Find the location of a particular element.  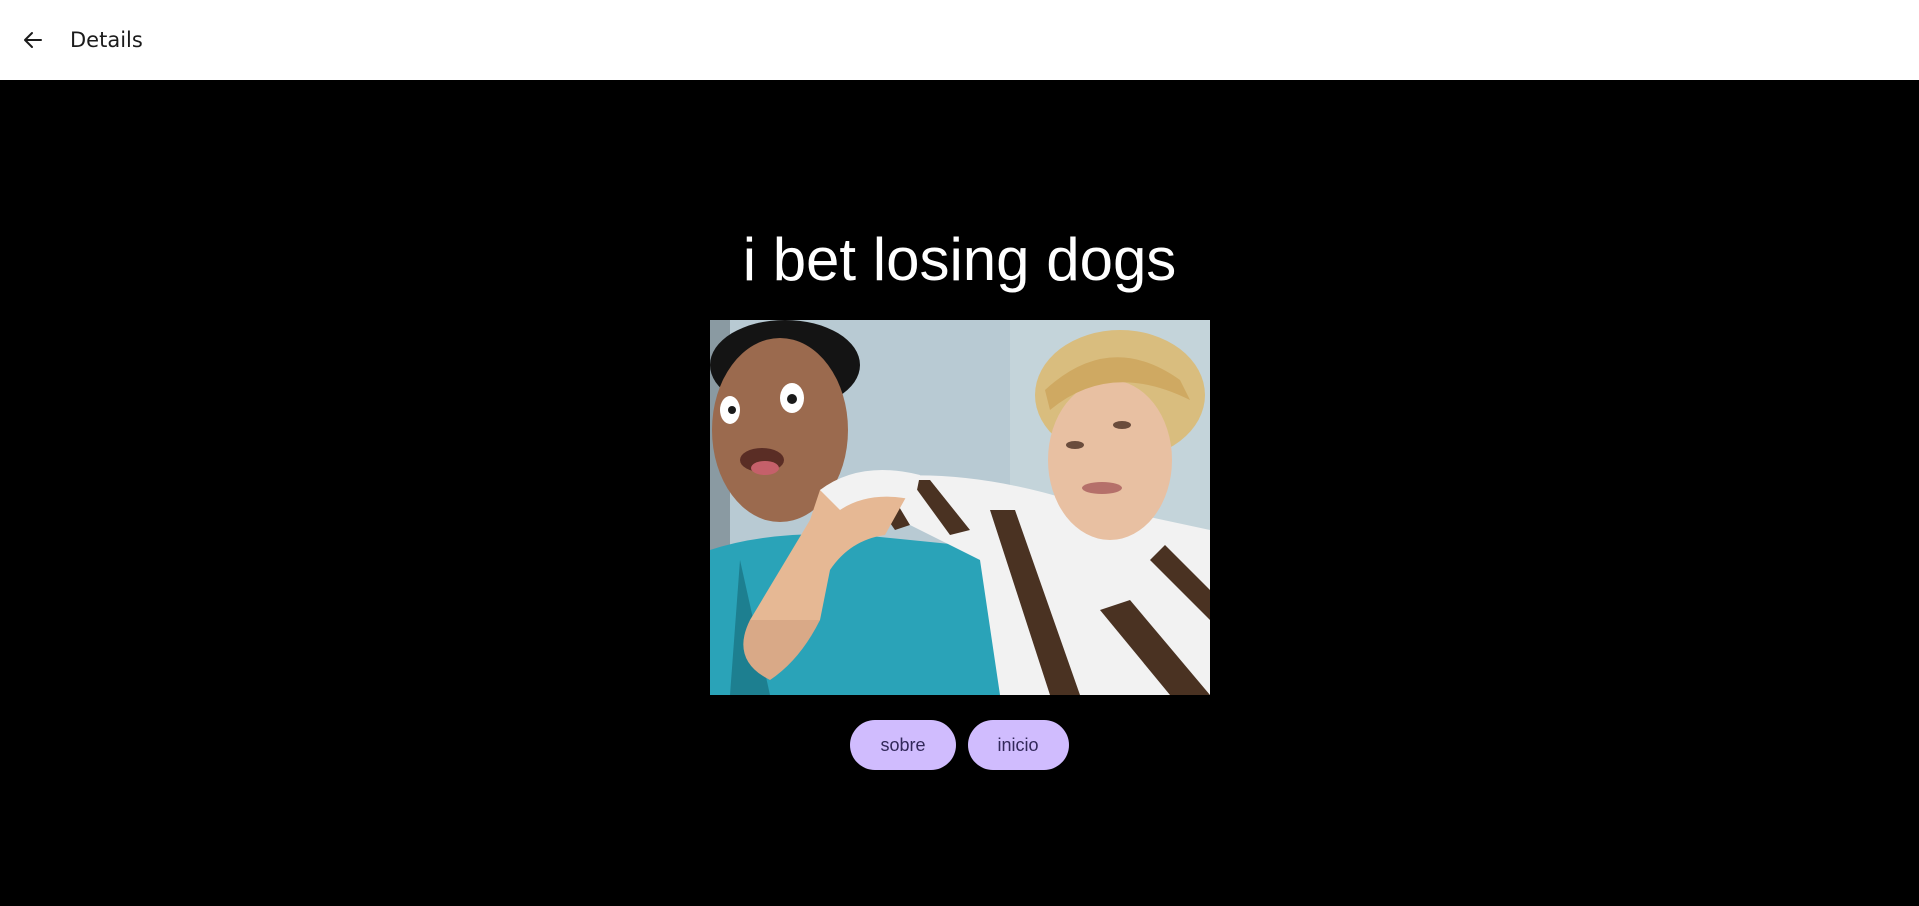

app-bar: Details is located at coordinates (959, 40).